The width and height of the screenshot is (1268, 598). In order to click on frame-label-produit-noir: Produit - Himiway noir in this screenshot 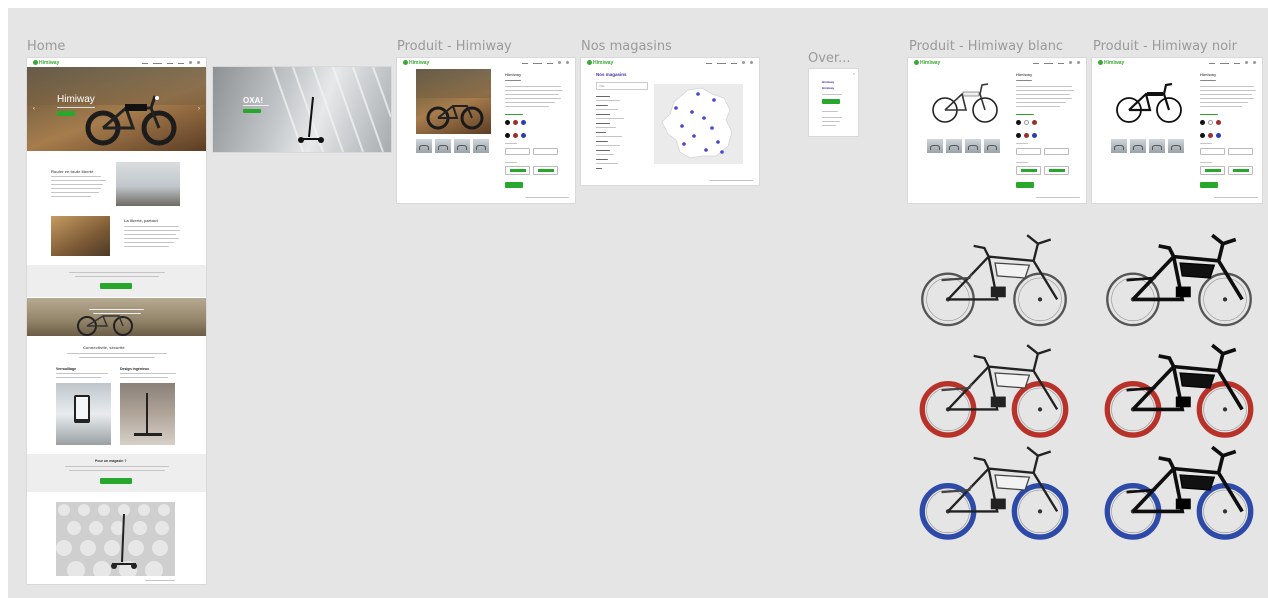, I will do `click(1165, 46)`.